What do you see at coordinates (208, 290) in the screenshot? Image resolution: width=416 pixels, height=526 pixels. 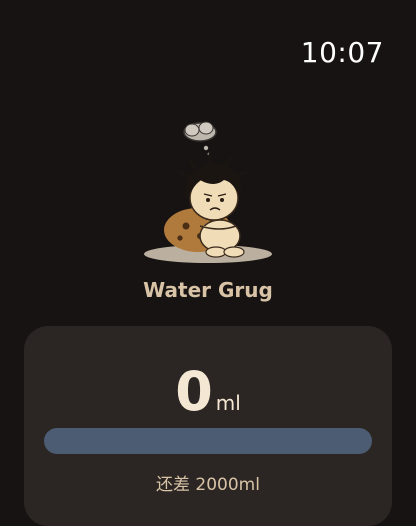 I see `app-title: Water Grug` at bounding box center [208, 290].